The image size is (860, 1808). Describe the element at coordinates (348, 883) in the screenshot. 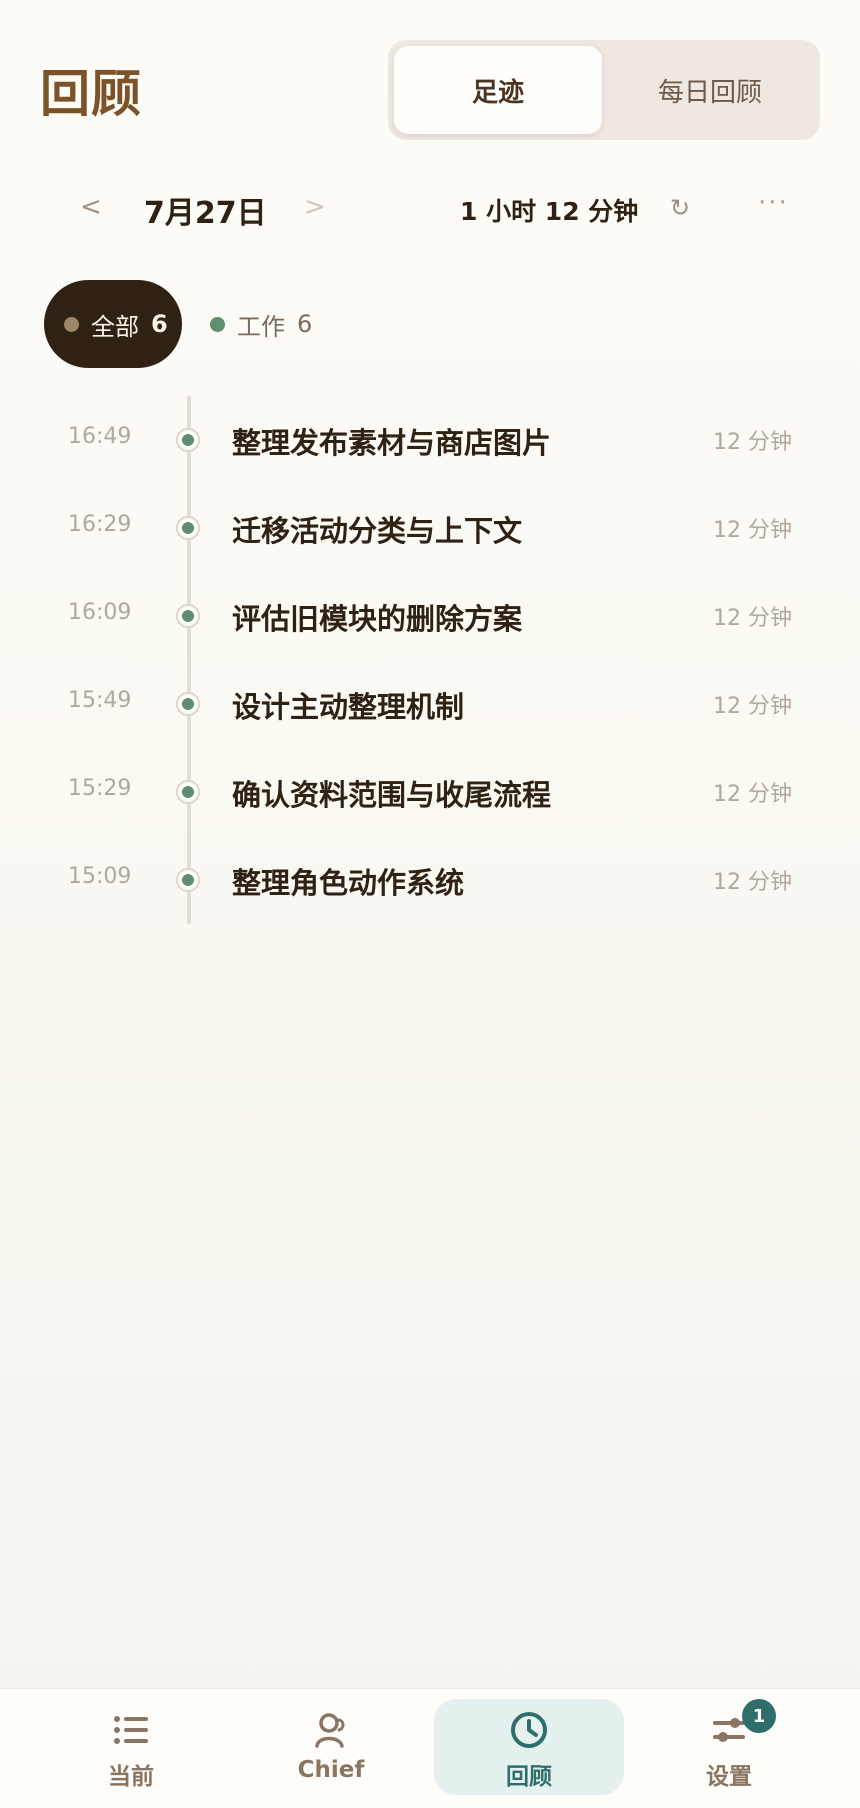

I see `activity-title: 整理角色动作系统` at that location.